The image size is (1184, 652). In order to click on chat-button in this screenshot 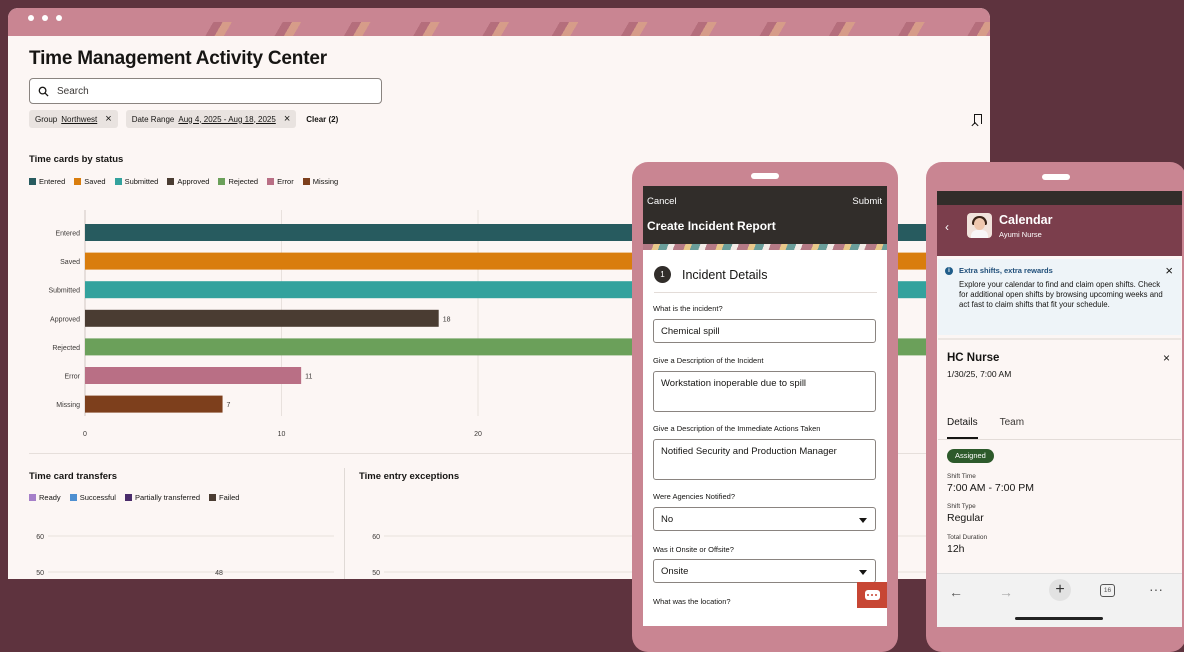, I will do `click(872, 595)`.